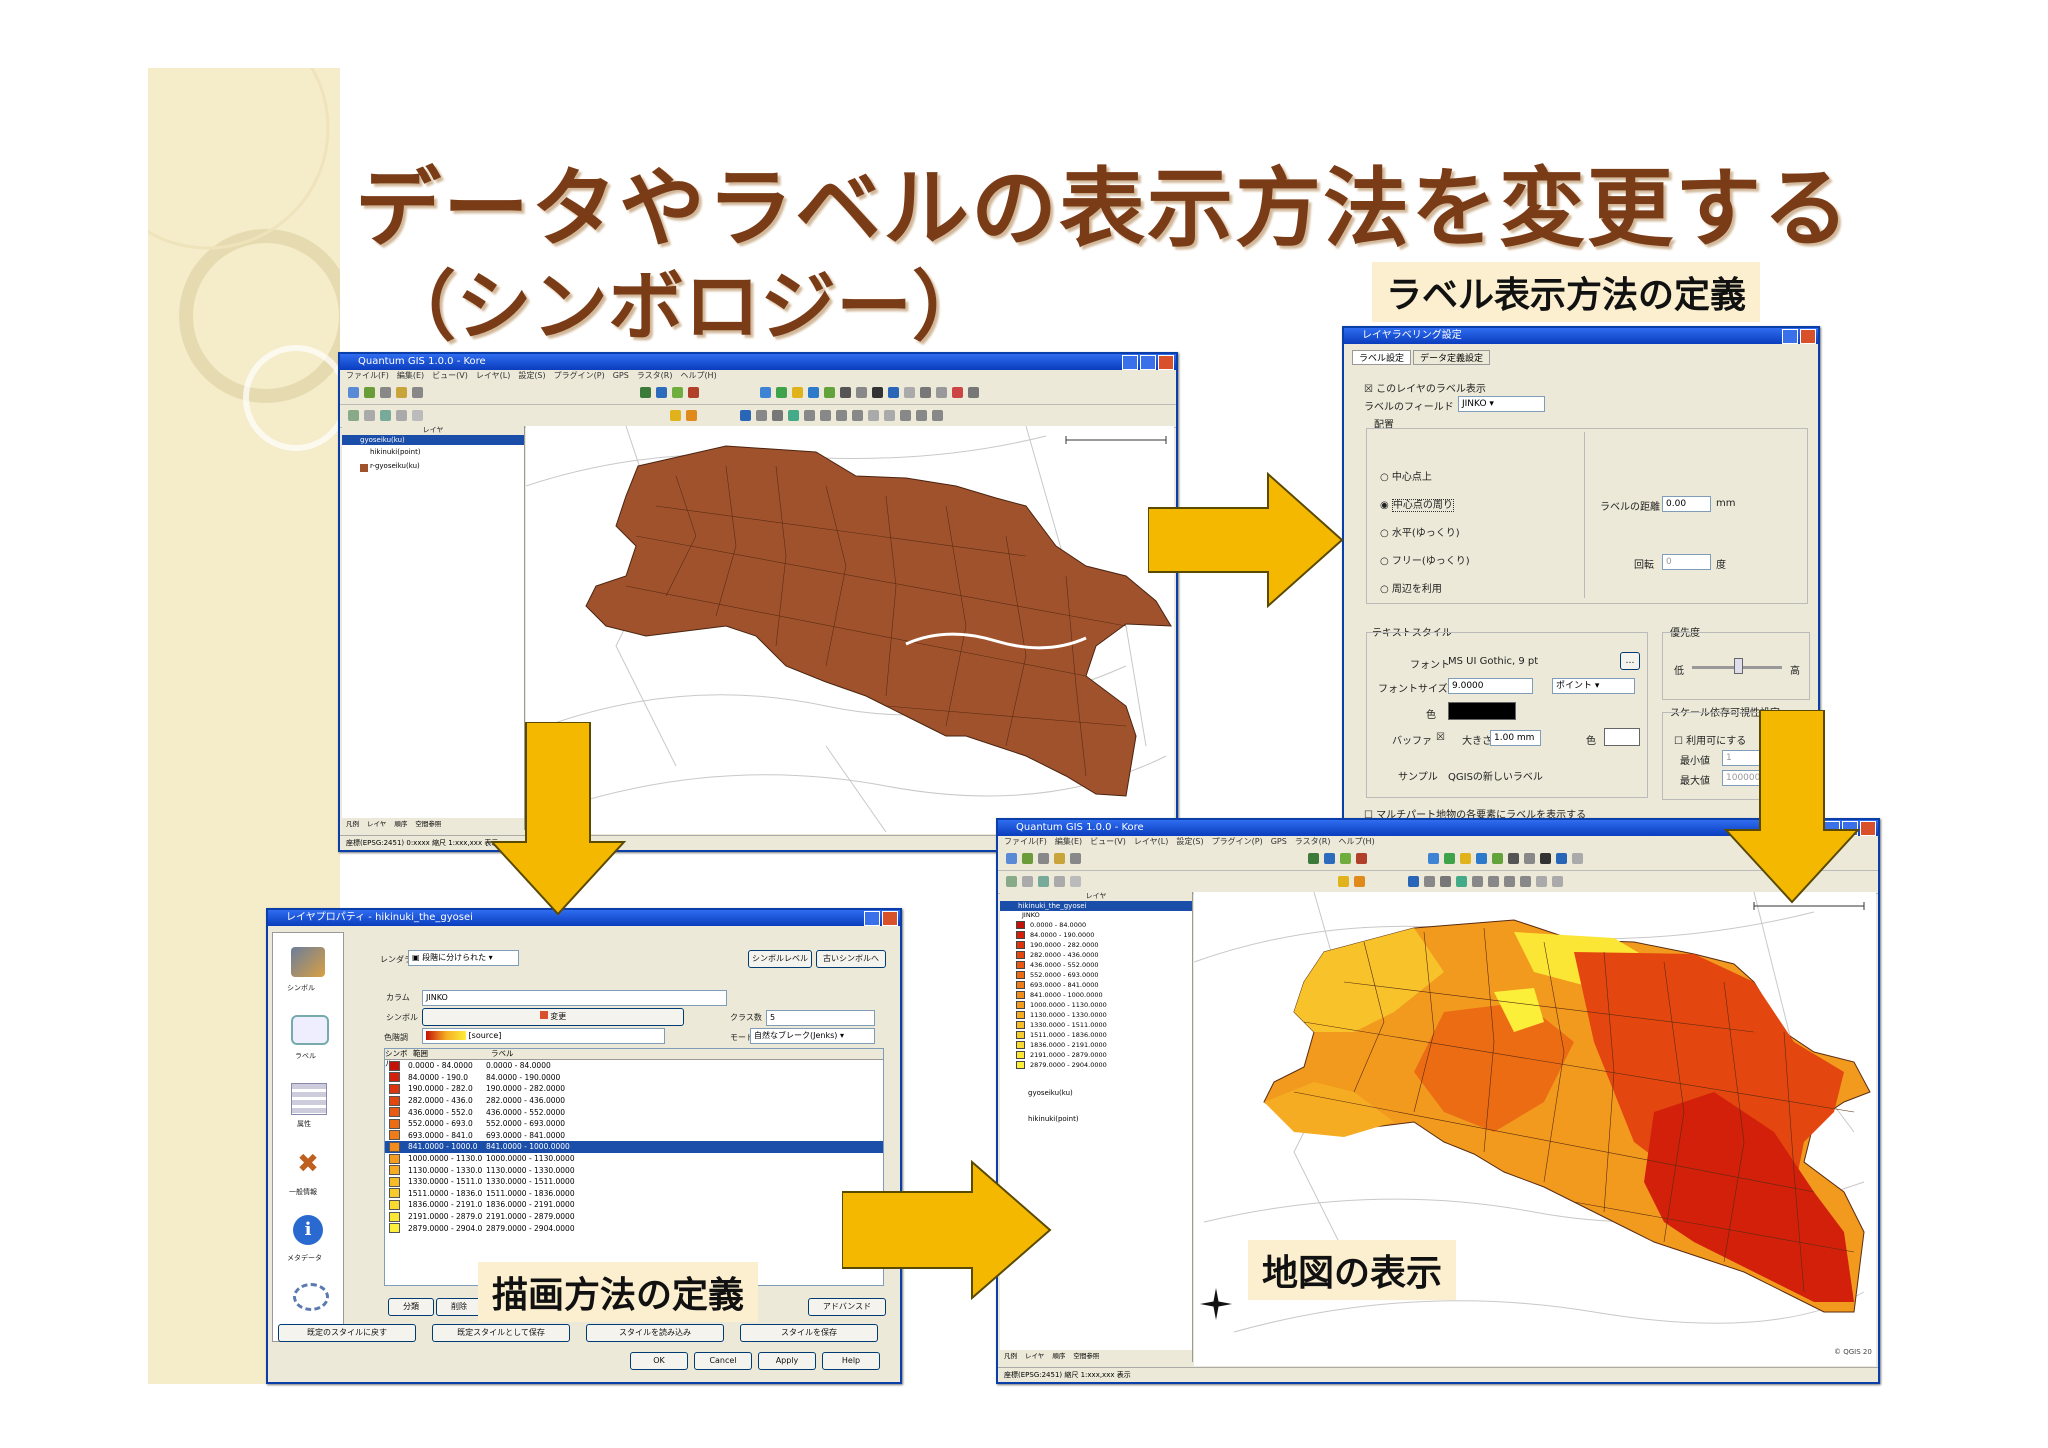 This screenshot has height=1448, width=2048. Describe the element at coordinates (634, 1124) in the screenshot. I see `class-row: 552.0000 - 693.0 552.0000 - 693.0000` at that location.